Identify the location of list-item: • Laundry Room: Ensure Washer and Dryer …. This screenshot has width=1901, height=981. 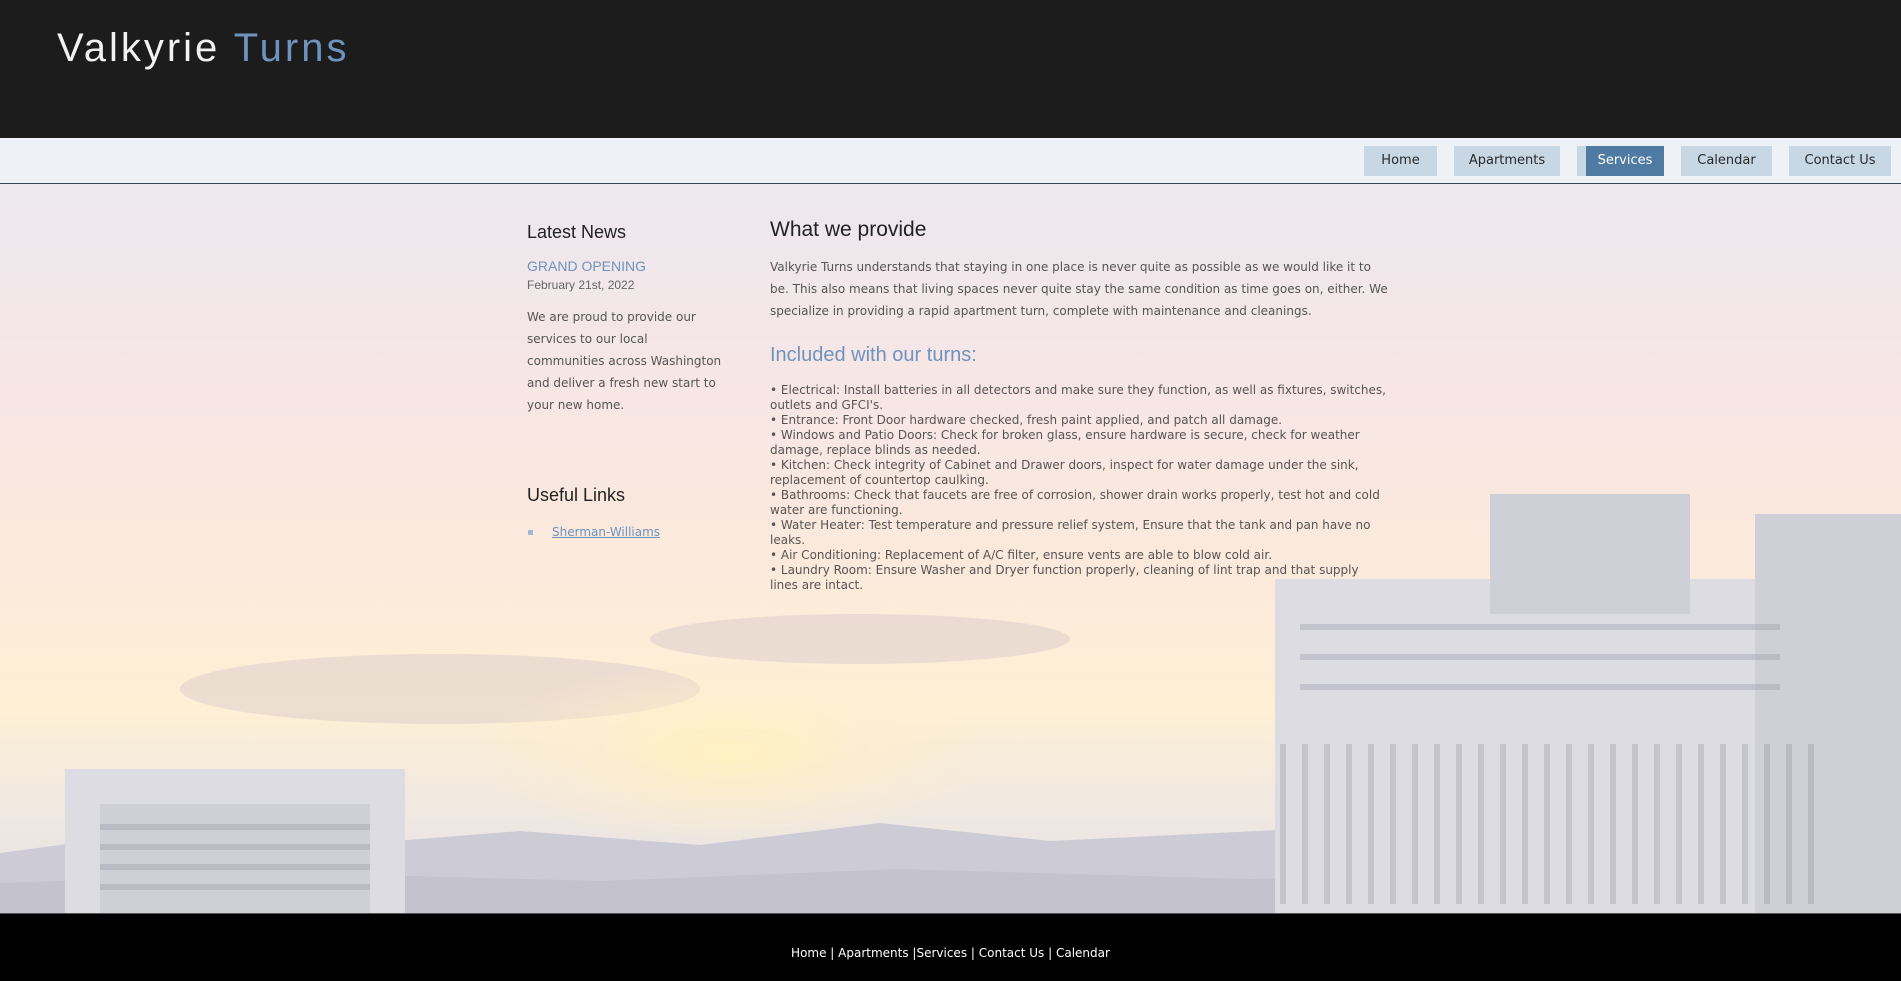
(1064, 577).